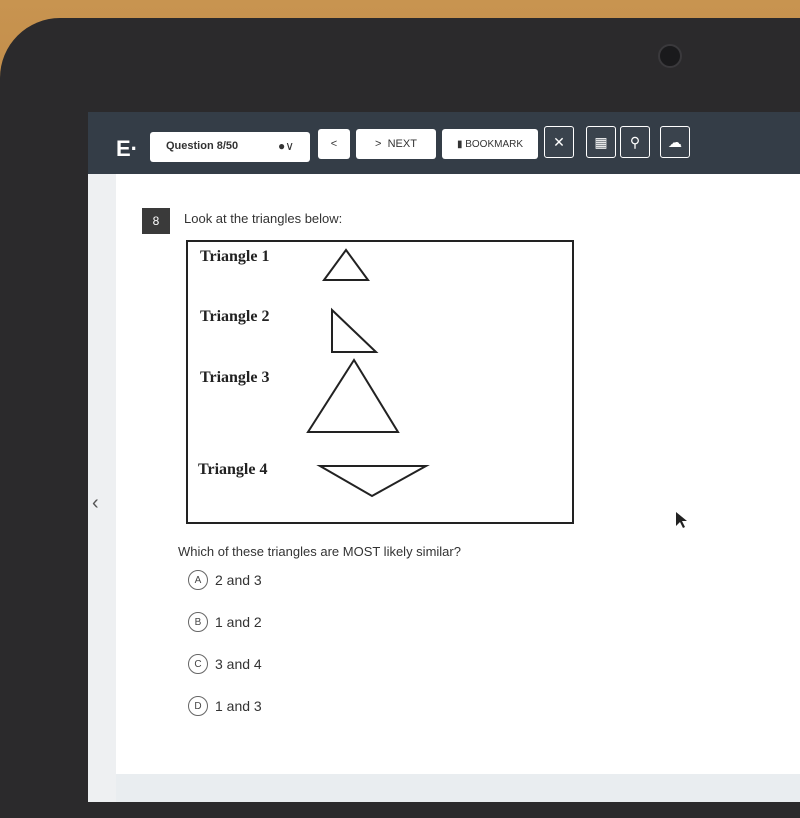 The height and width of the screenshot is (818, 800). Describe the element at coordinates (263, 218) in the screenshot. I see `question-prompt: Look at the triangles below:` at that location.